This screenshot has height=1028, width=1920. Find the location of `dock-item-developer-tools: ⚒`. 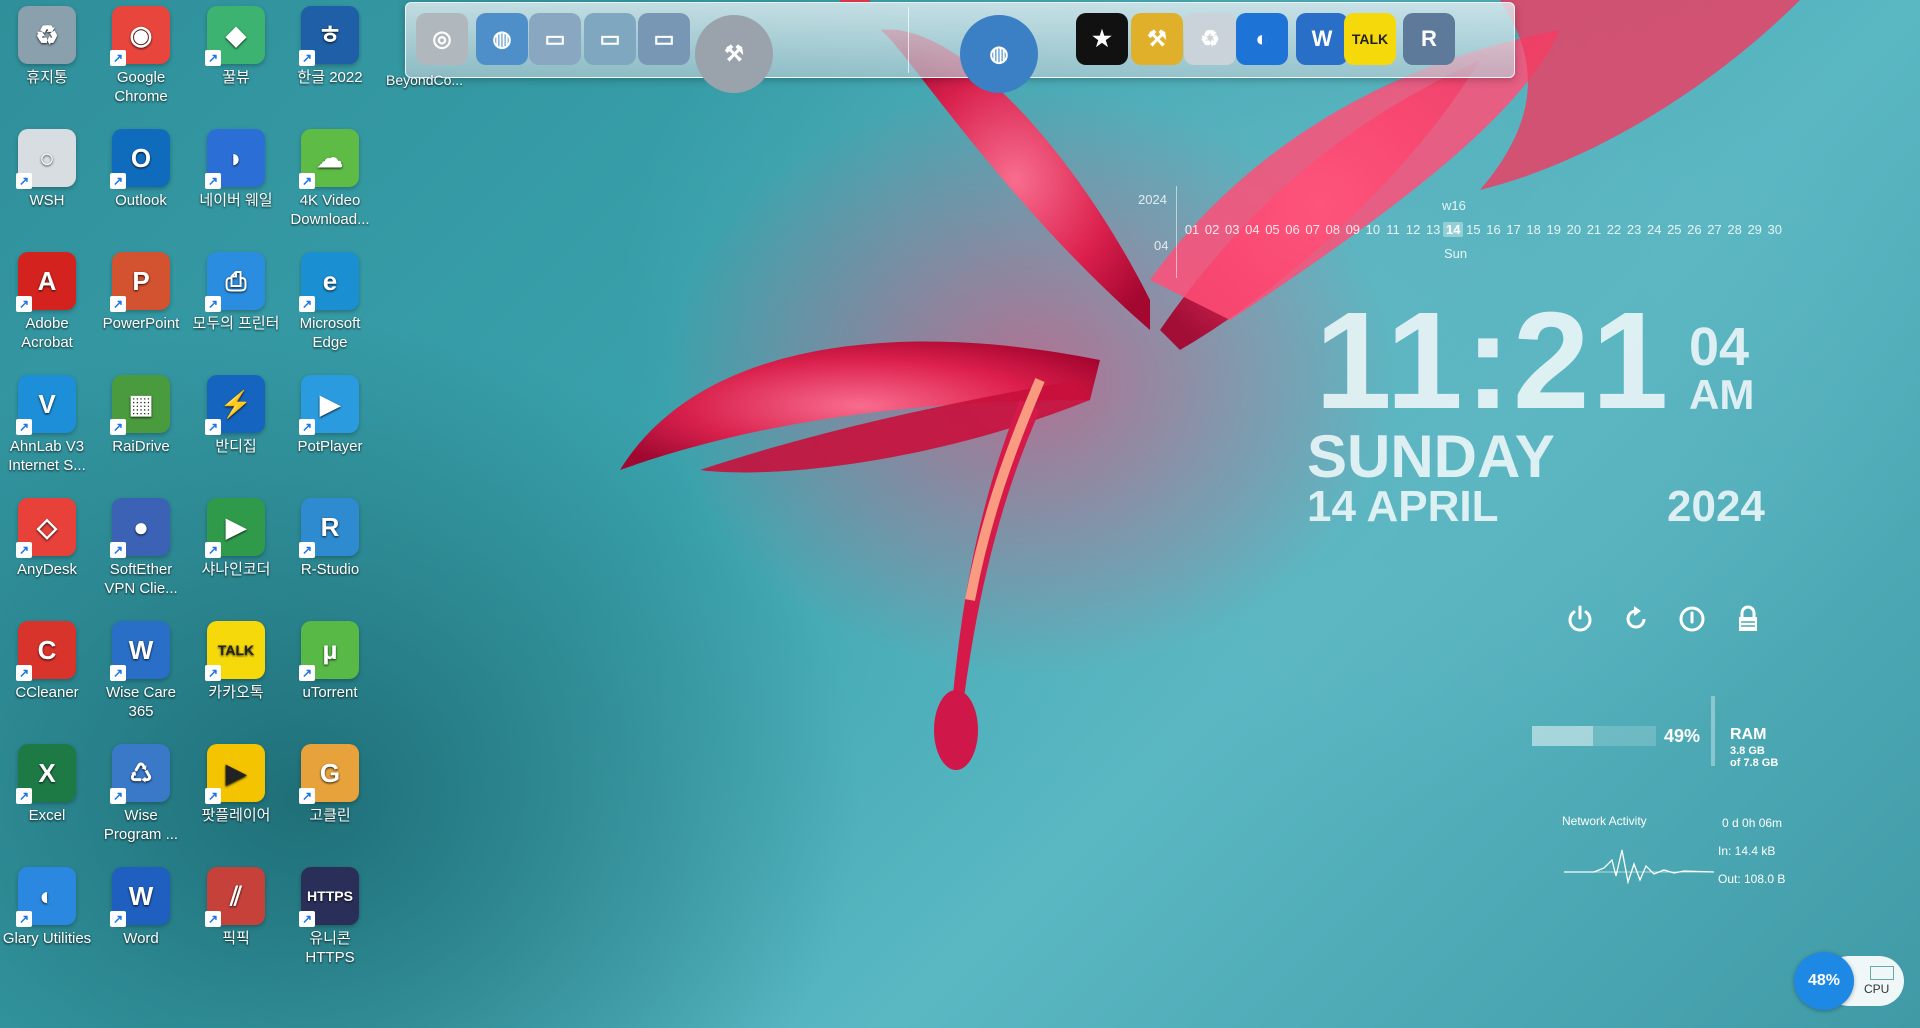

dock-item-developer-tools: ⚒ is located at coordinates (734, 54).